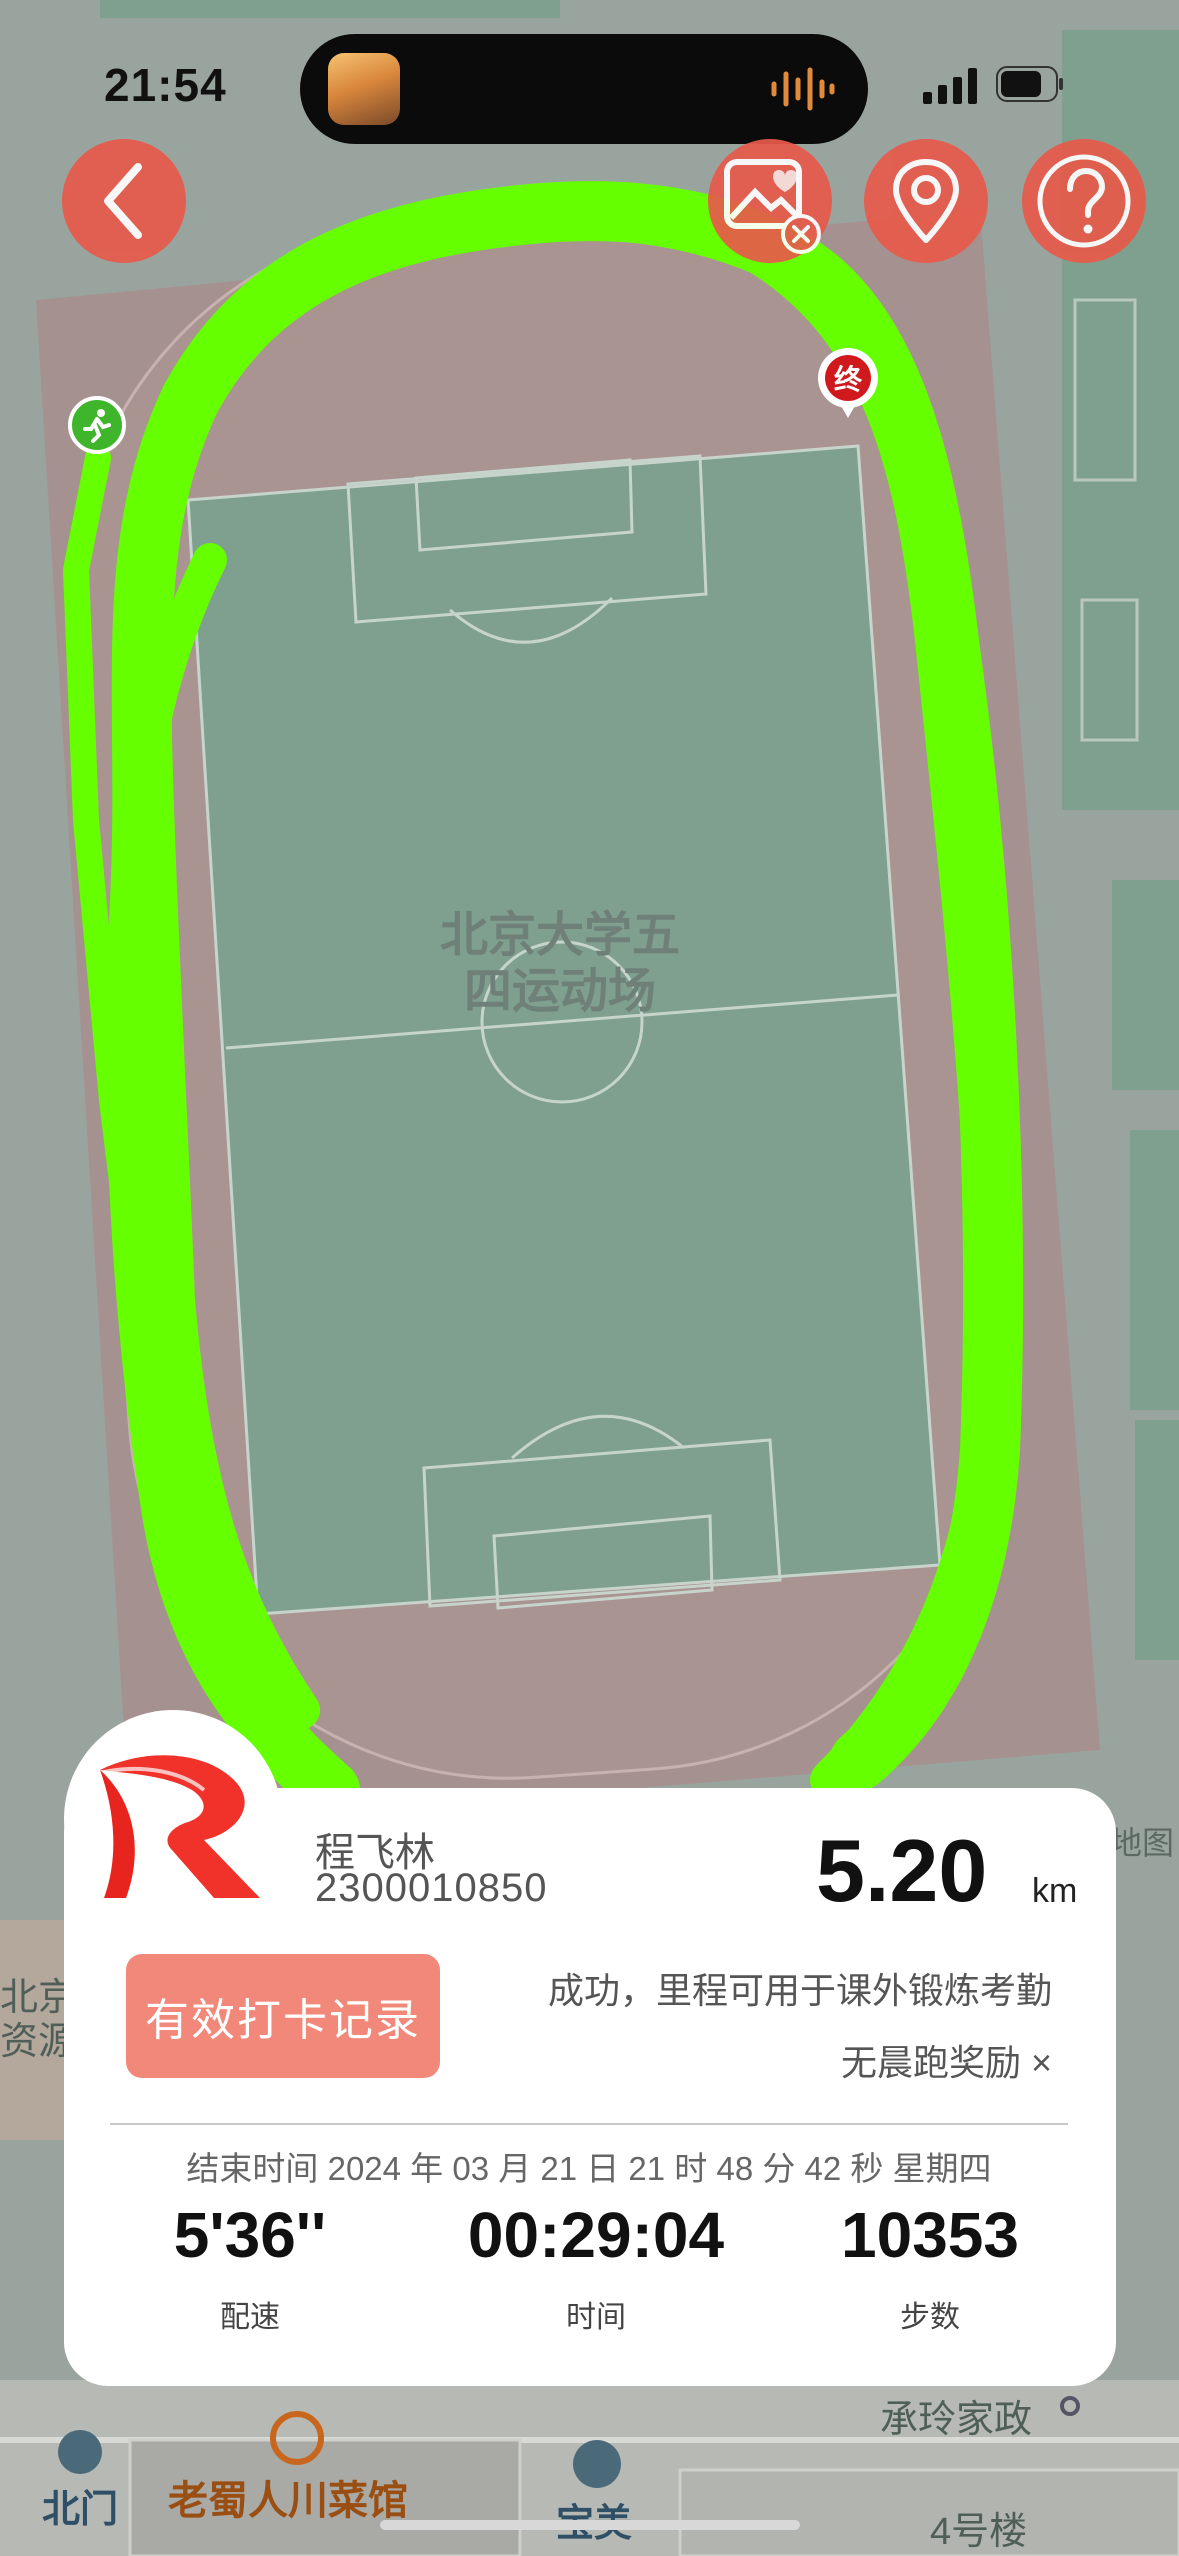 The width and height of the screenshot is (1179, 2556). I want to click on end-marker: 终, so click(848, 378).